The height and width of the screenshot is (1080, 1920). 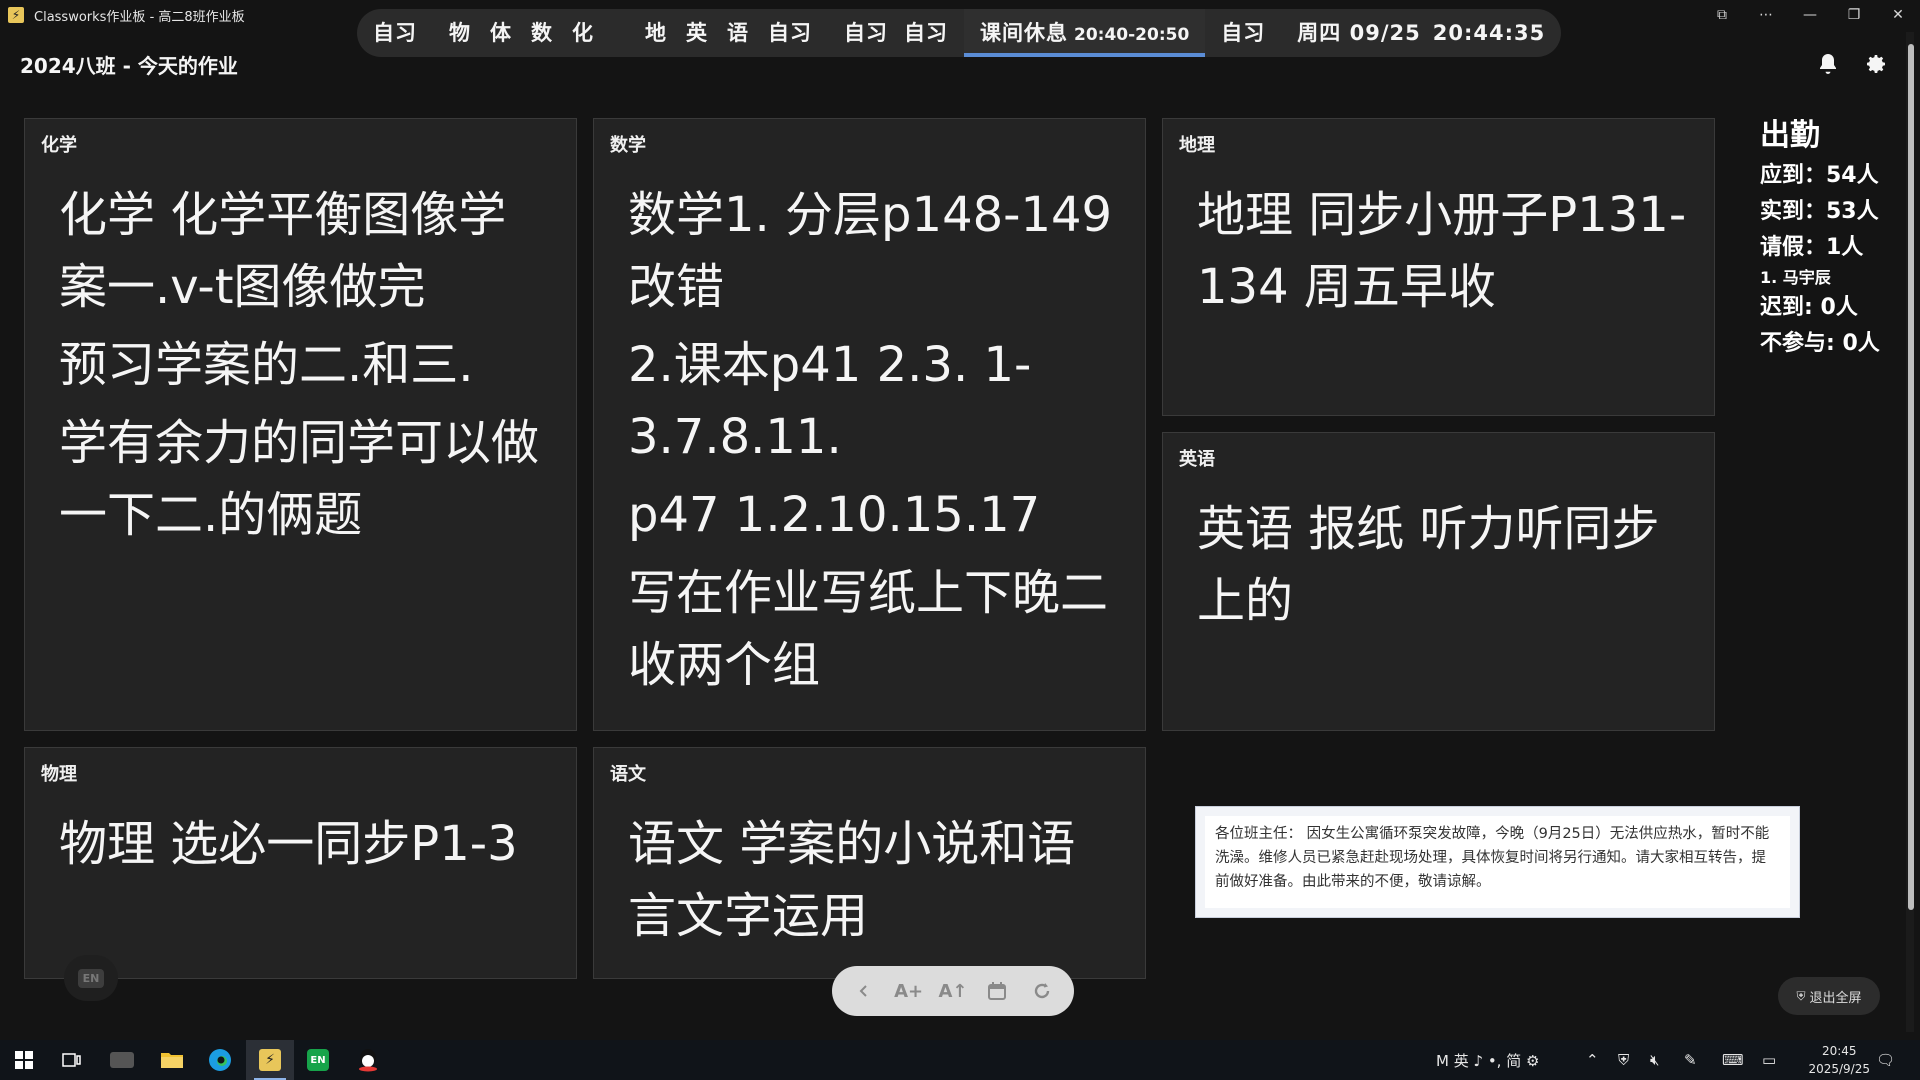 I want to click on schedule-clock: 20:44:35, so click(x=1489, y=33).